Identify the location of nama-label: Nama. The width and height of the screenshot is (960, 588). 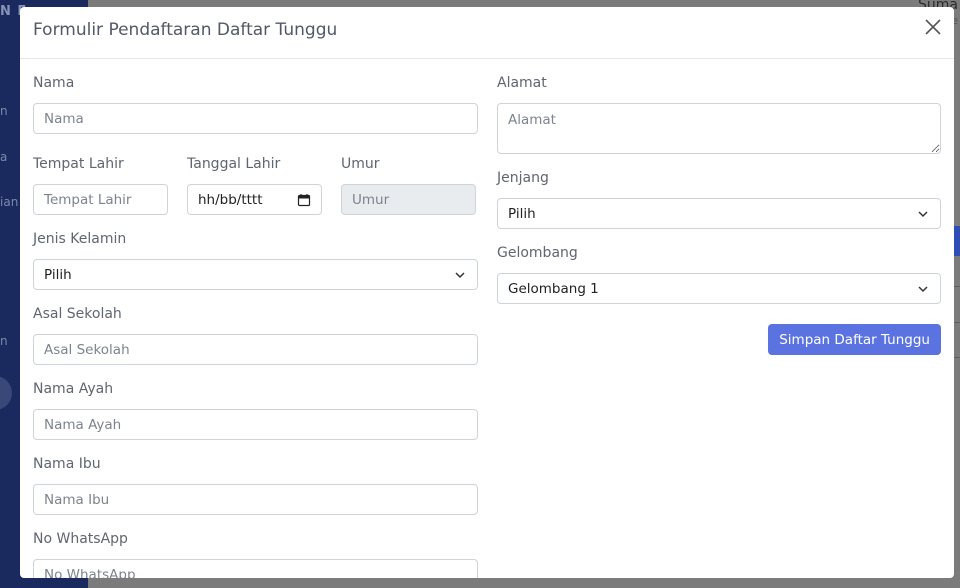
(54, 83).